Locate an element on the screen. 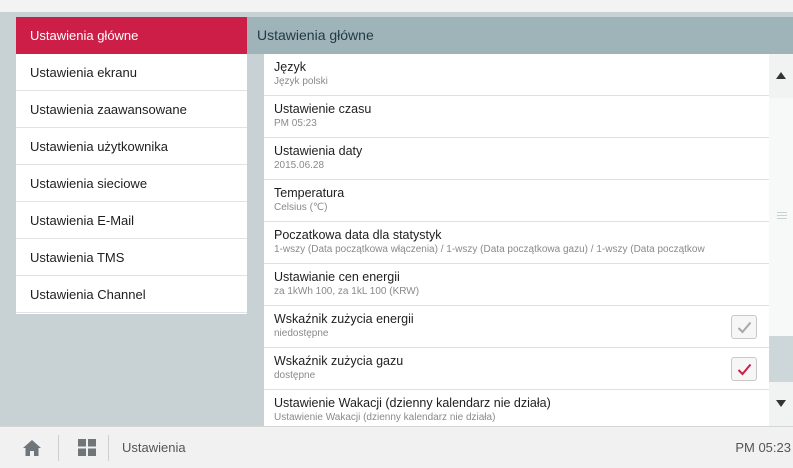 The image size is (793, 468). setting-value: 2015.06.28 is located at coordinates (299, 165).